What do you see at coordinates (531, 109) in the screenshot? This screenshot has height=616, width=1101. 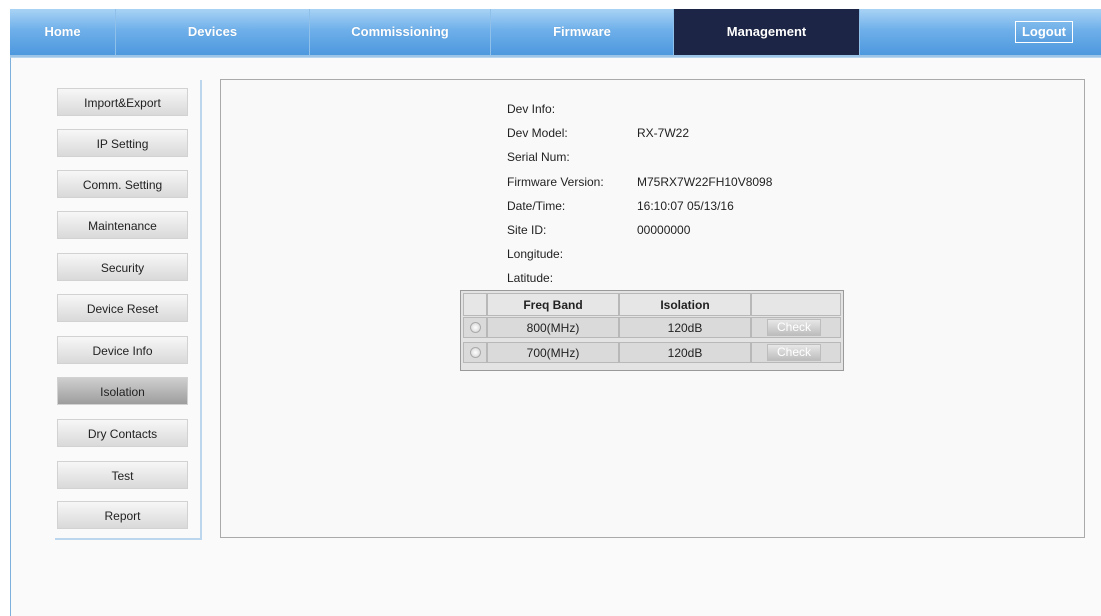 I see `dev-info-title: Dev Info:` at bounding box center [531, 109].